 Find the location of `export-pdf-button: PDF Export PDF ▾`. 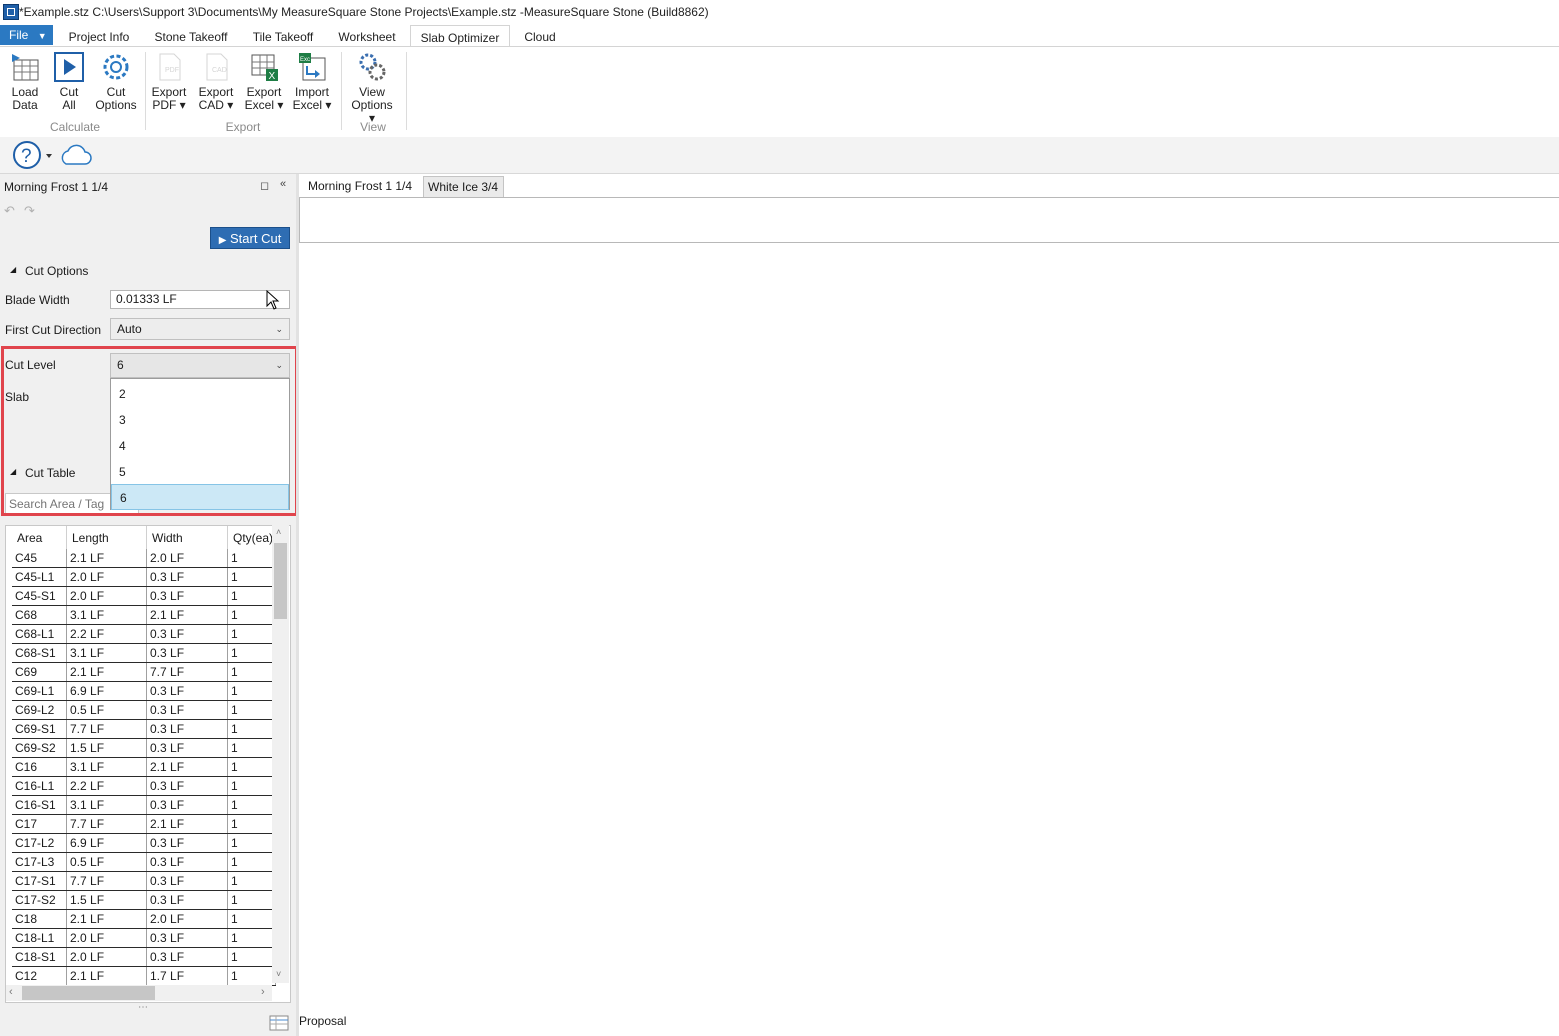

export-pdf-button: PDF Export PDF ▾ is located at coordinates (169, 82).